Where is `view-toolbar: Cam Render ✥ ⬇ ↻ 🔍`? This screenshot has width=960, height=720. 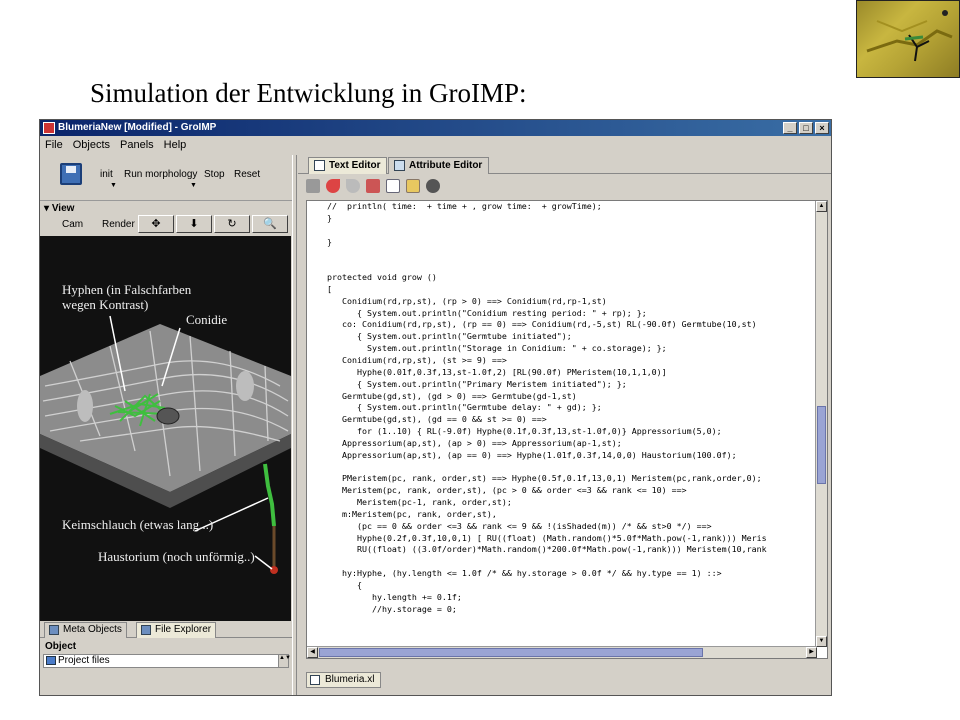
view-toolbar: Cam Render ✥ ⬇ ↻ 🔍 is located at coordinates (166, 225).